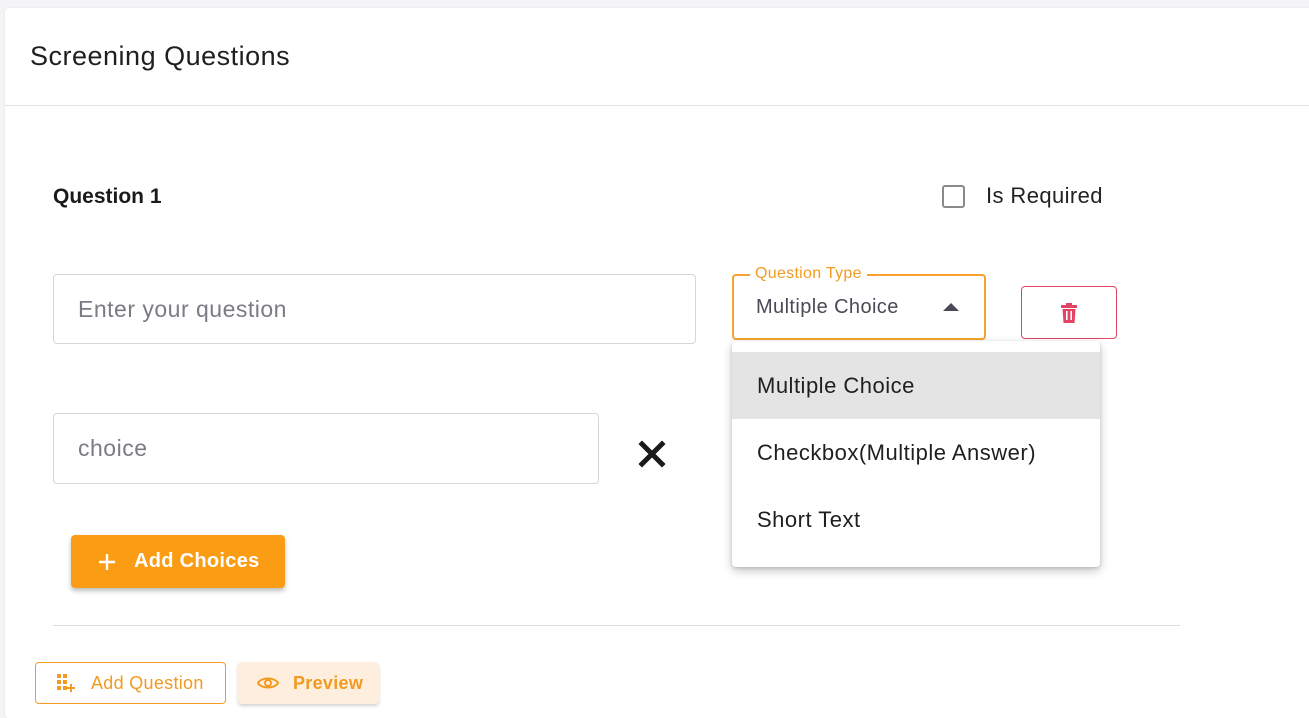 This screenshot has height=718, width=1309. I want to click on question-type-value: Multiple Choice, so click(827, 307).